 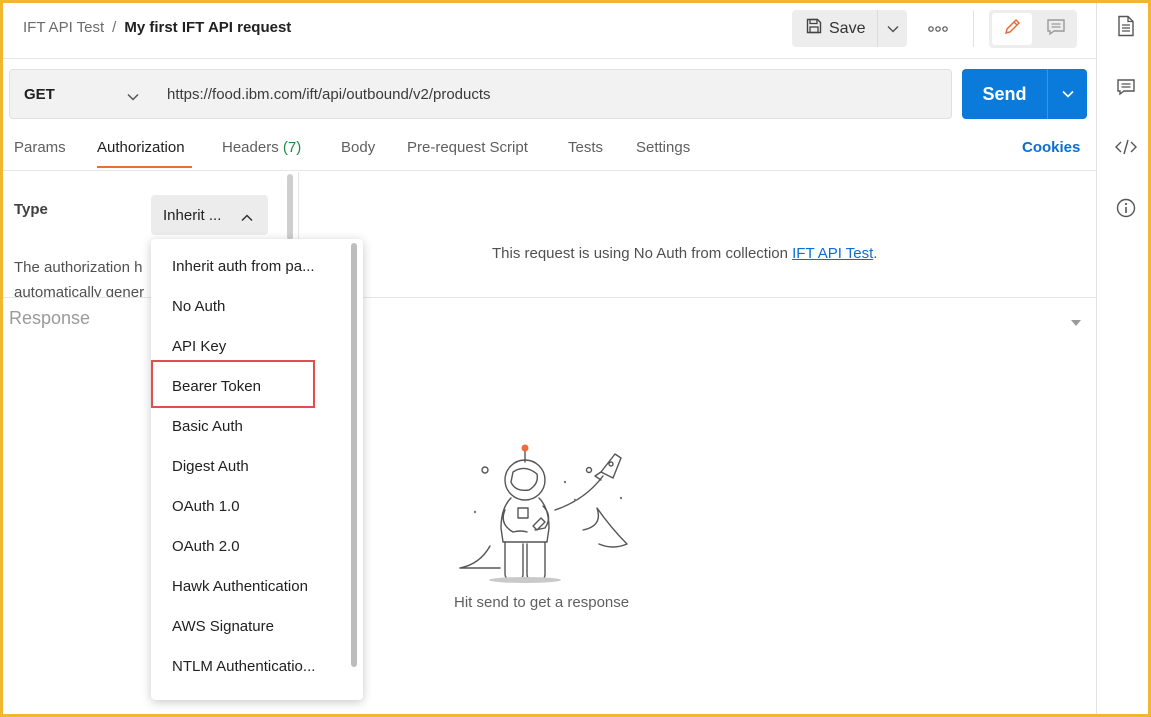 What do you see at coordinates (223, 626) in the screenshot?
I see `auth-option-aws-signature: AWS Signature` at bounding box center [223, 626].